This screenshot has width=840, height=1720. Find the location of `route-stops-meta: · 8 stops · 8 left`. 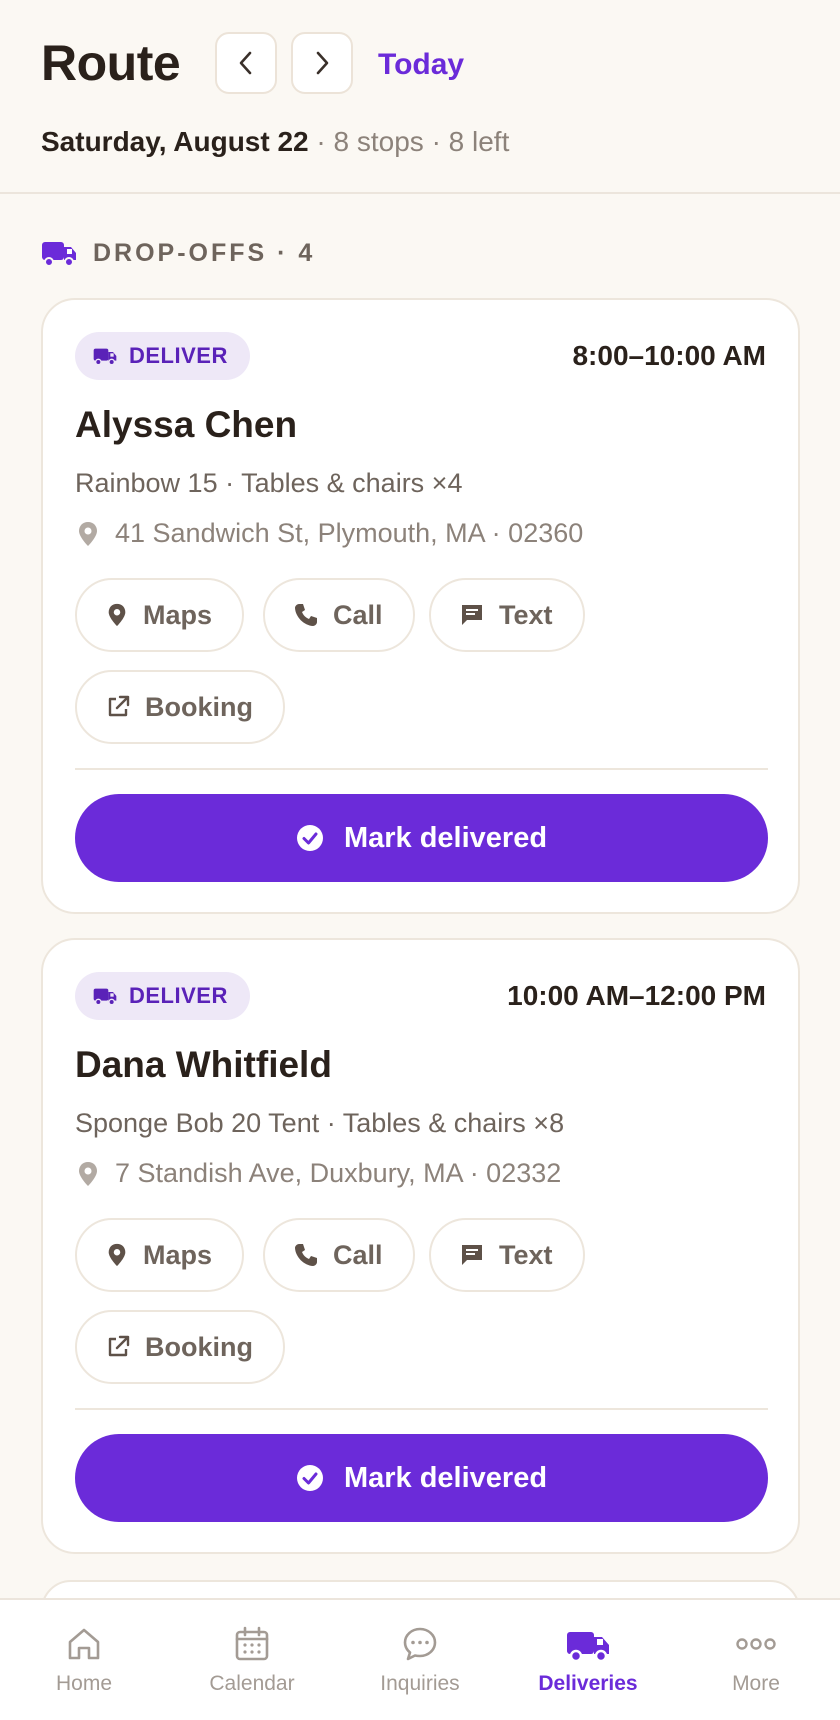

route-stops-meta: · 8 stops · 8 left is located at coordinates (409, 141).